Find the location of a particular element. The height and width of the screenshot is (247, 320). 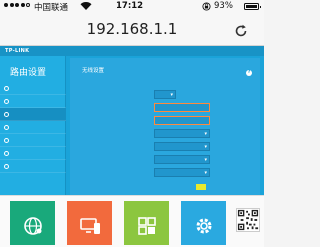

gear-icon is located at coordinates (204, 226).